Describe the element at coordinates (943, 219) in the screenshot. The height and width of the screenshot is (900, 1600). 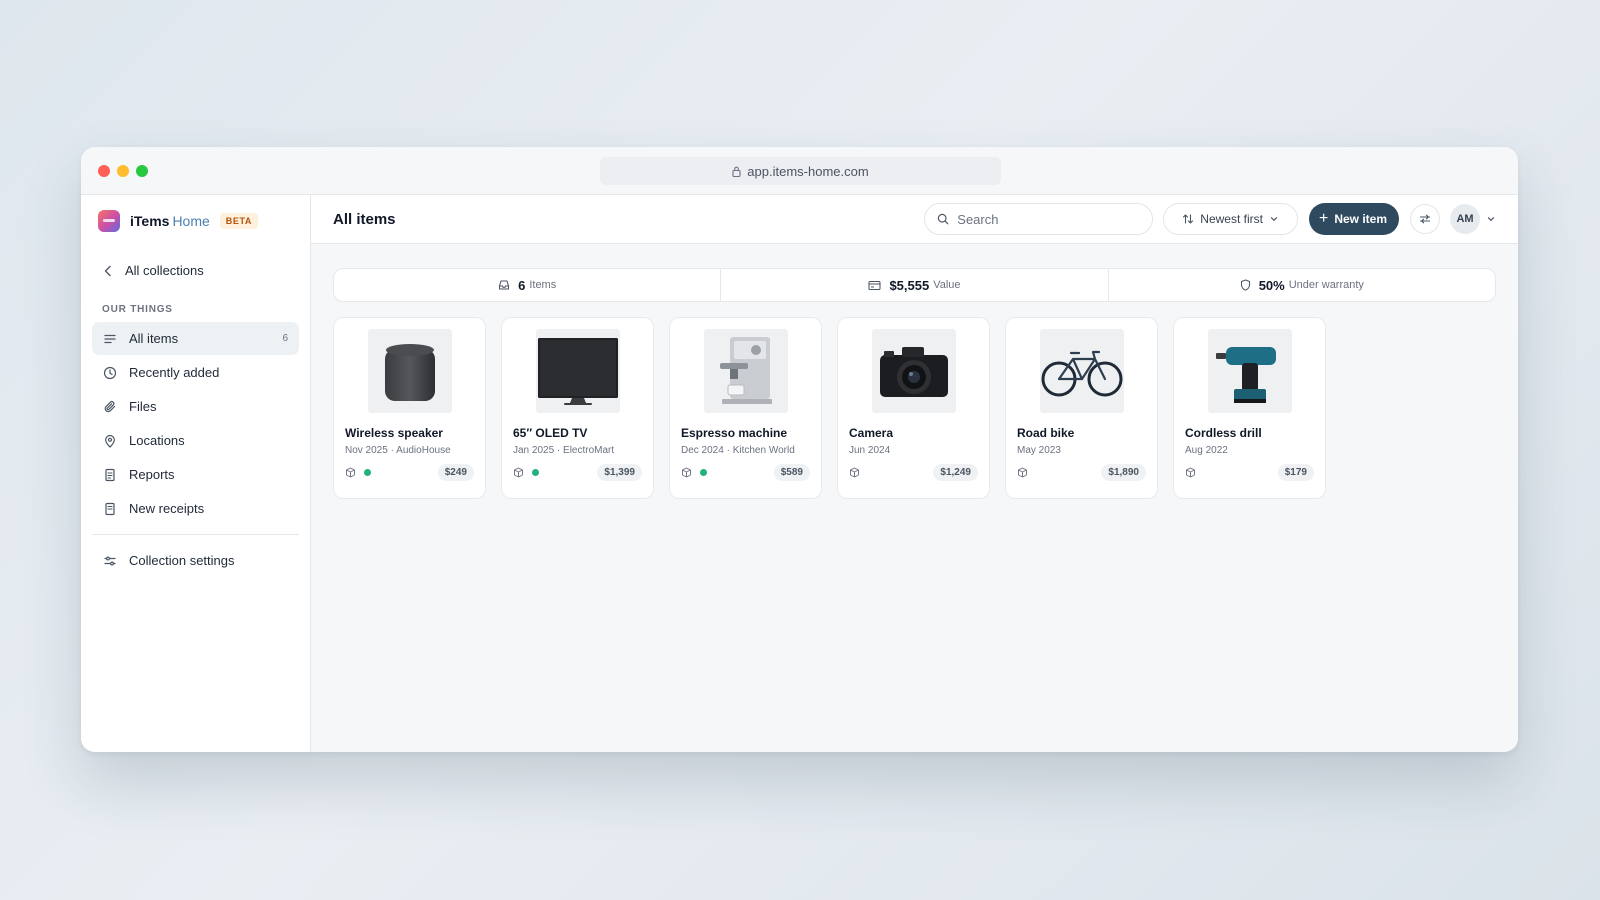
I see `search-icon` at that location.